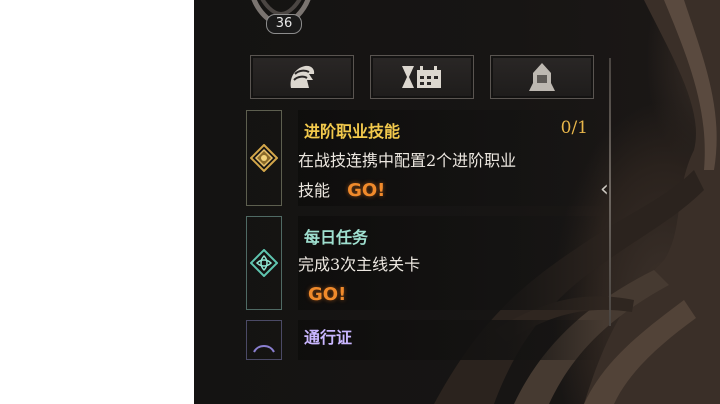  I want to click on task-description: 完成3次主线关卡 GO!, so click(359, 280).